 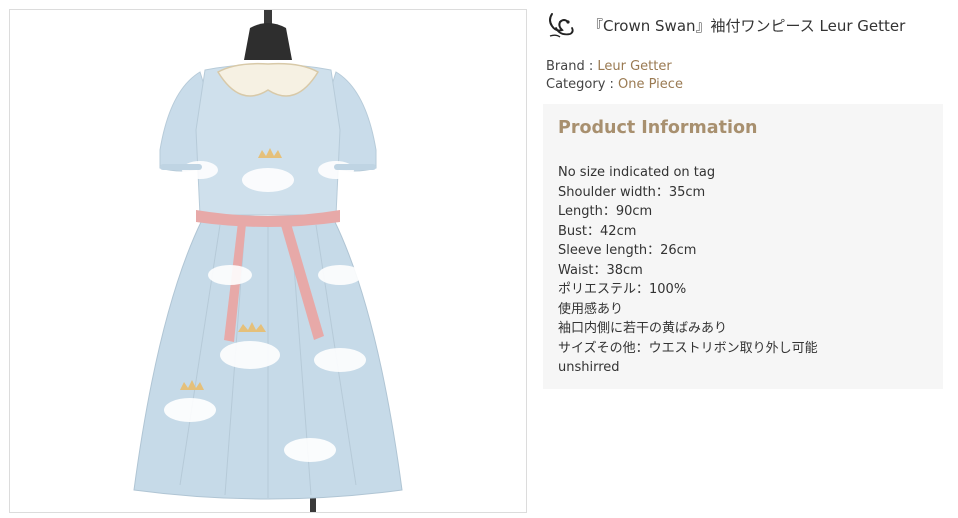 I want to click on info-line-other: サイズその他：ウエストリボン取り外し可能, so click(x=688, y=348).